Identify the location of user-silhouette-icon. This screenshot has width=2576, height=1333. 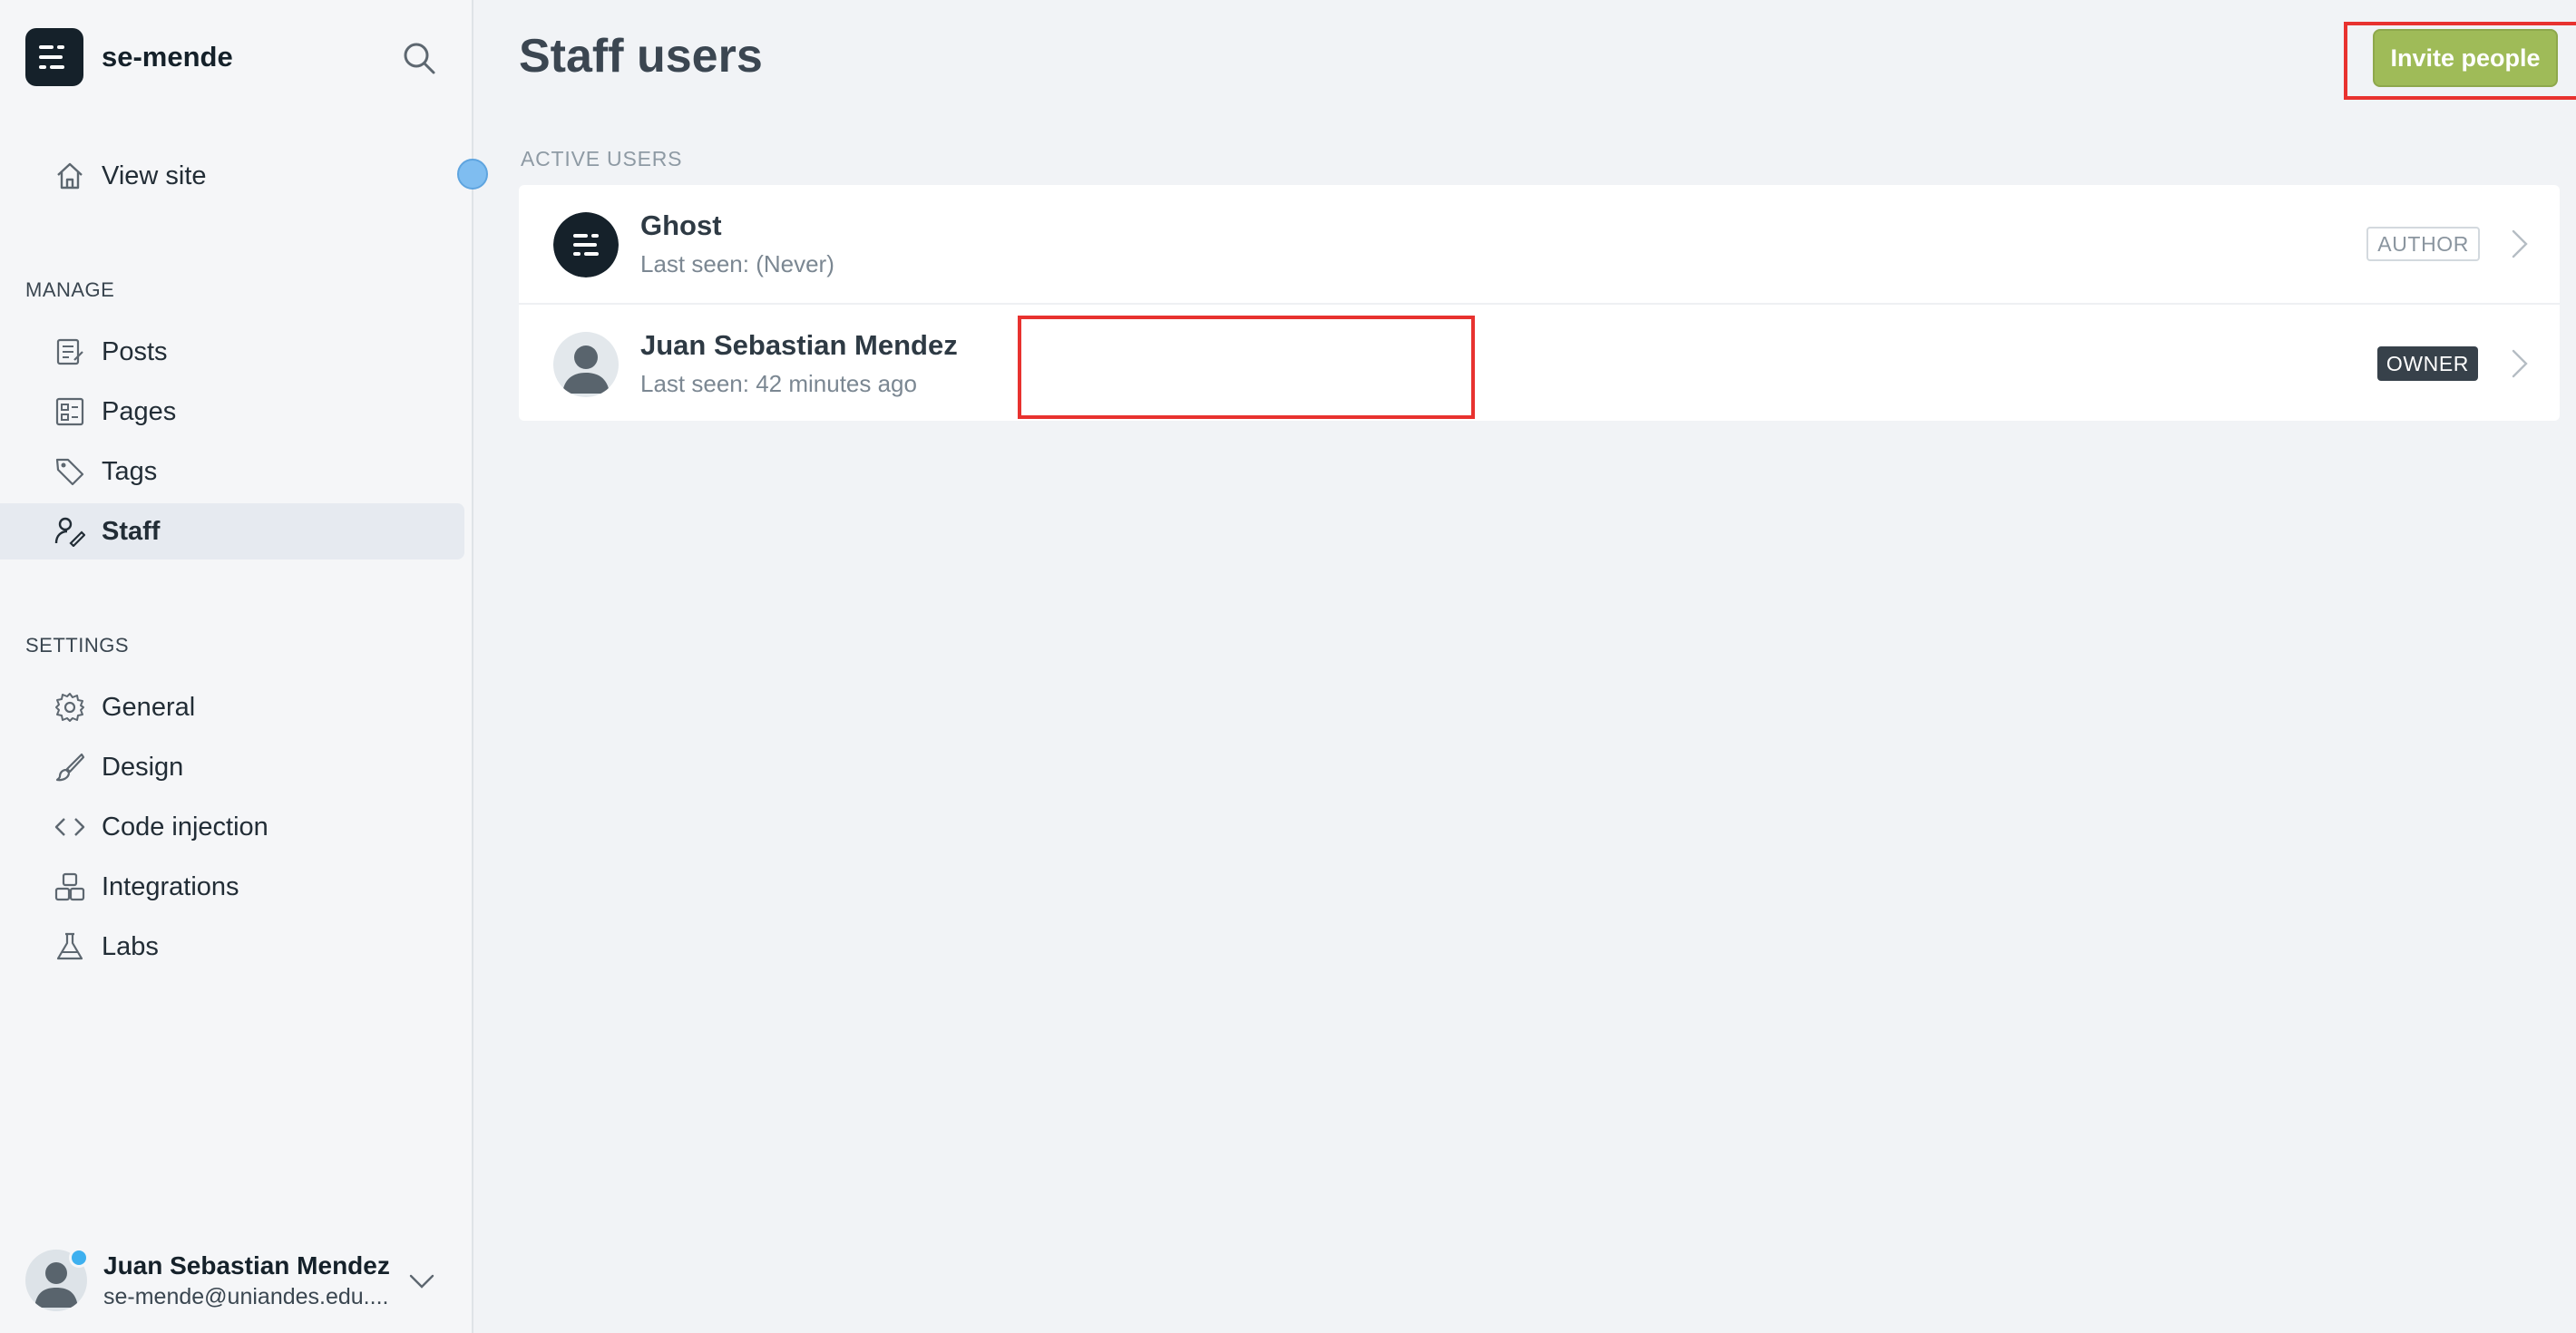
(586, 370).